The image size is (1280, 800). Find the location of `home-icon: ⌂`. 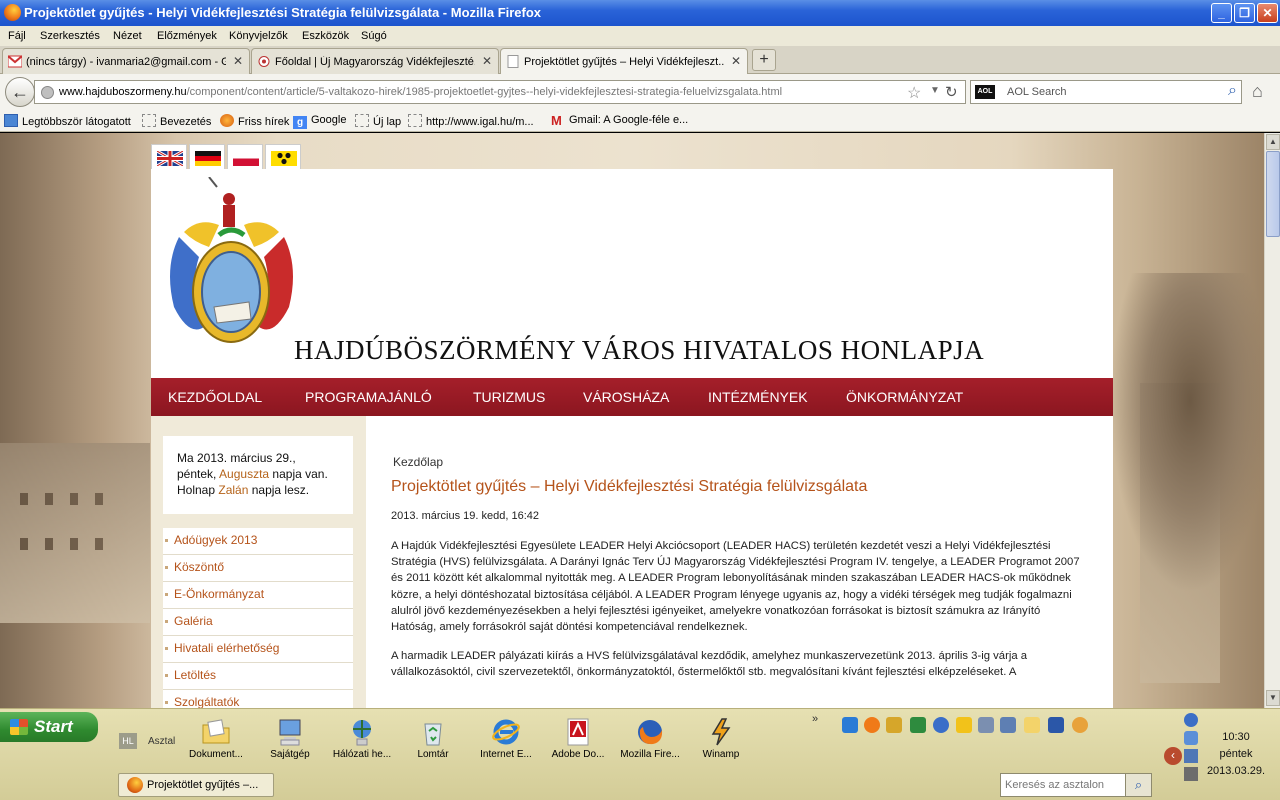

home-icon: ⌂ is located at coordinates (1257, 91).